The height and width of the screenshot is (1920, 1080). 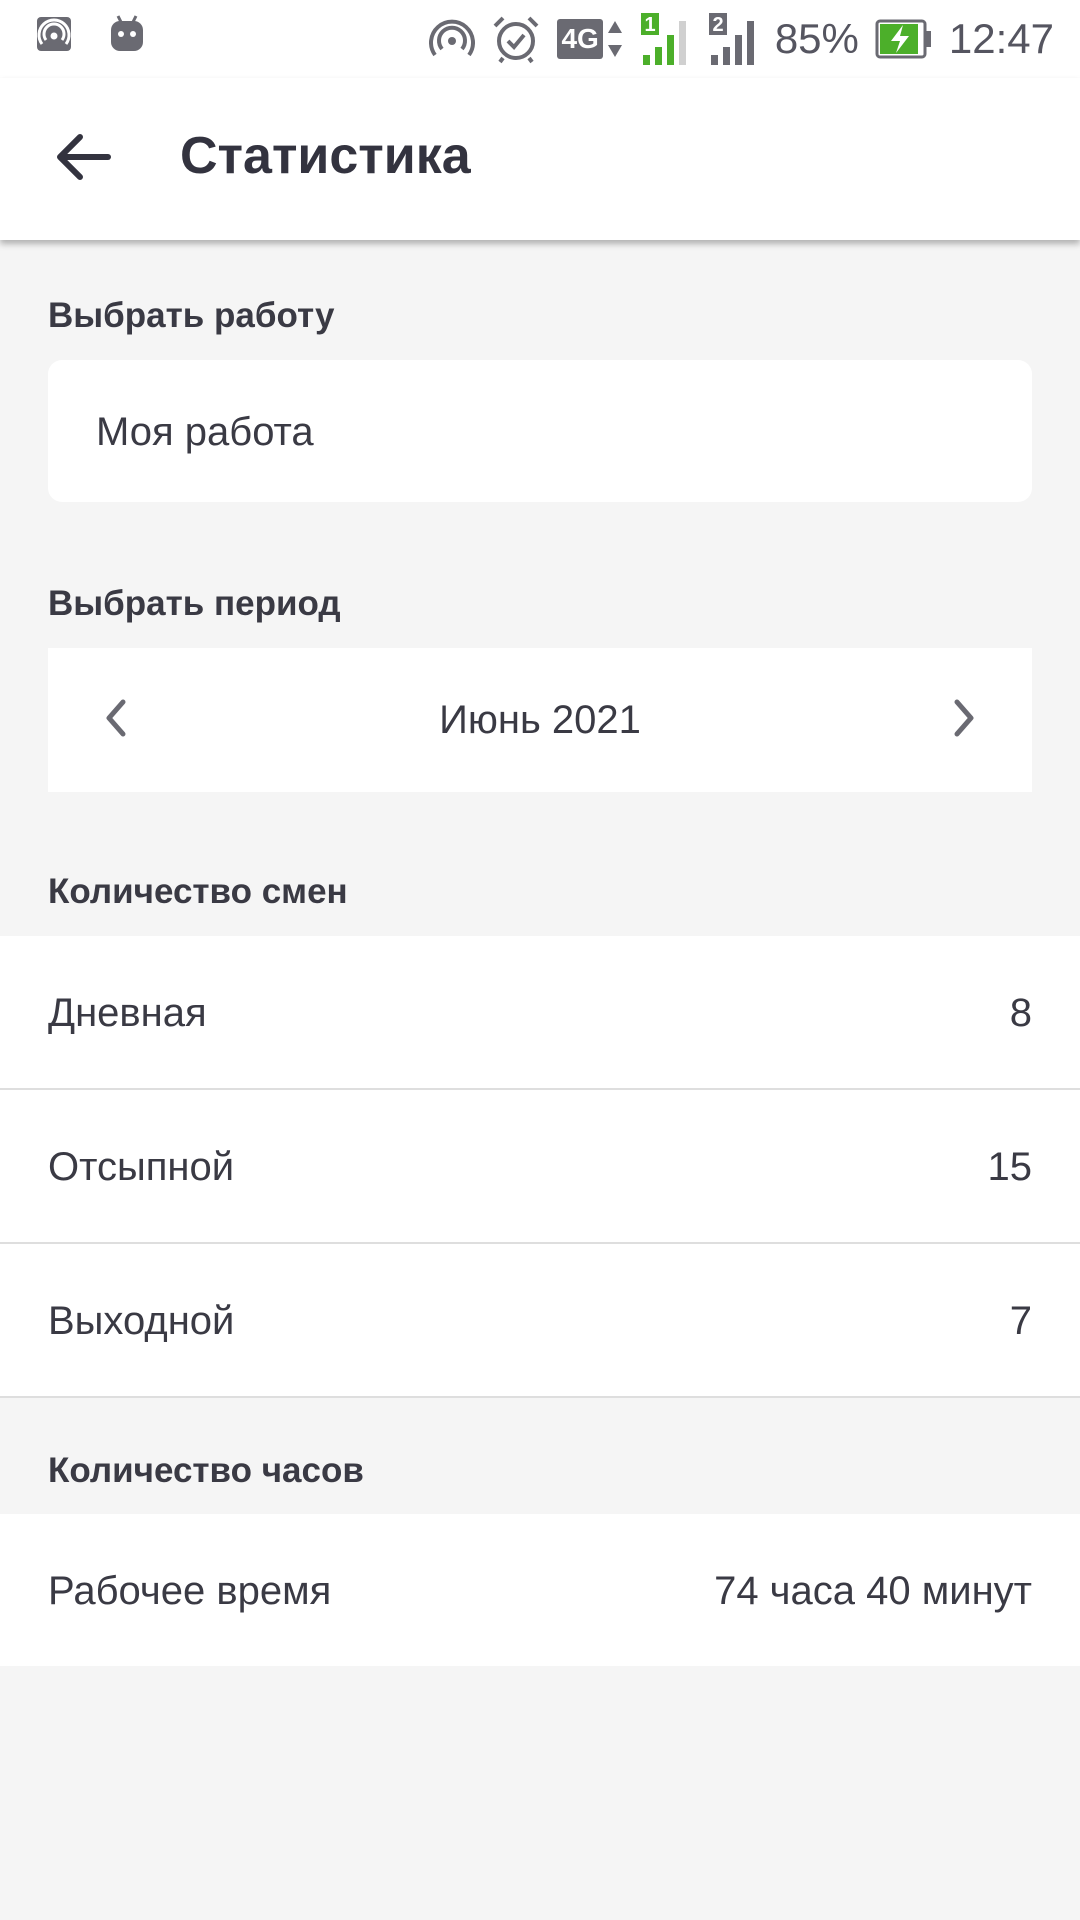 I want to click on chevron-right-icon, so click(x=964, y=720).